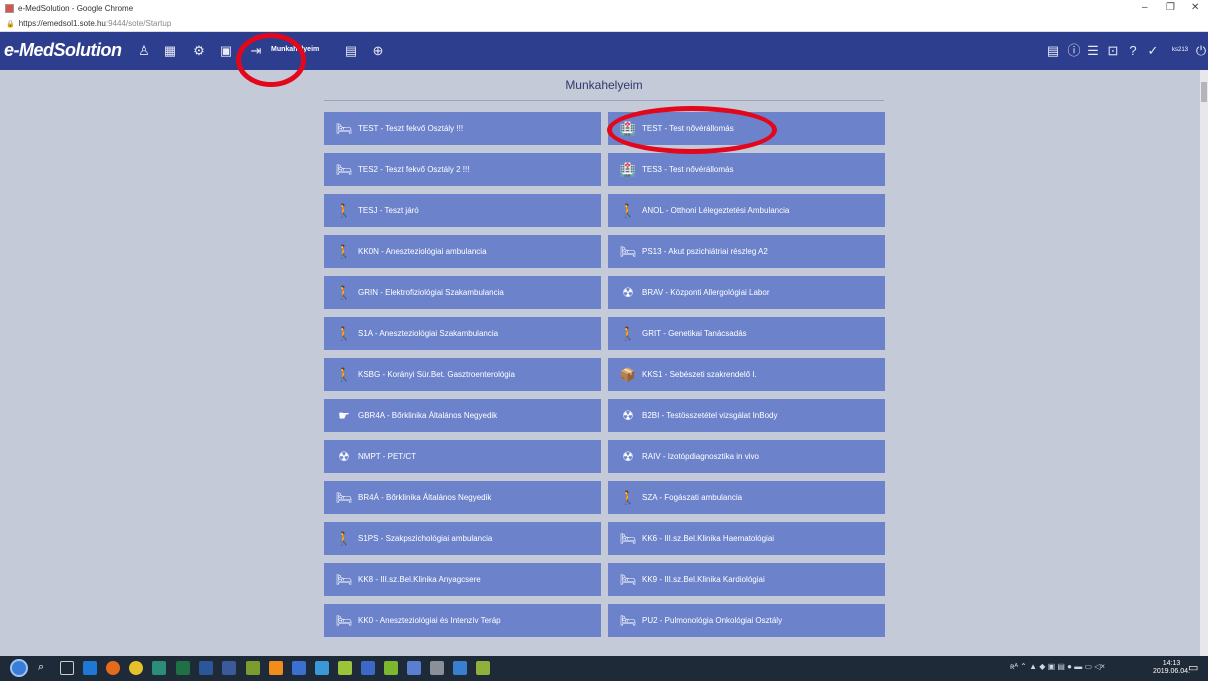  I want to click on workplace-tile: 🛏 KK9 - III.sz.Bel.Klinika Kardiológiai, so click(746, 579).